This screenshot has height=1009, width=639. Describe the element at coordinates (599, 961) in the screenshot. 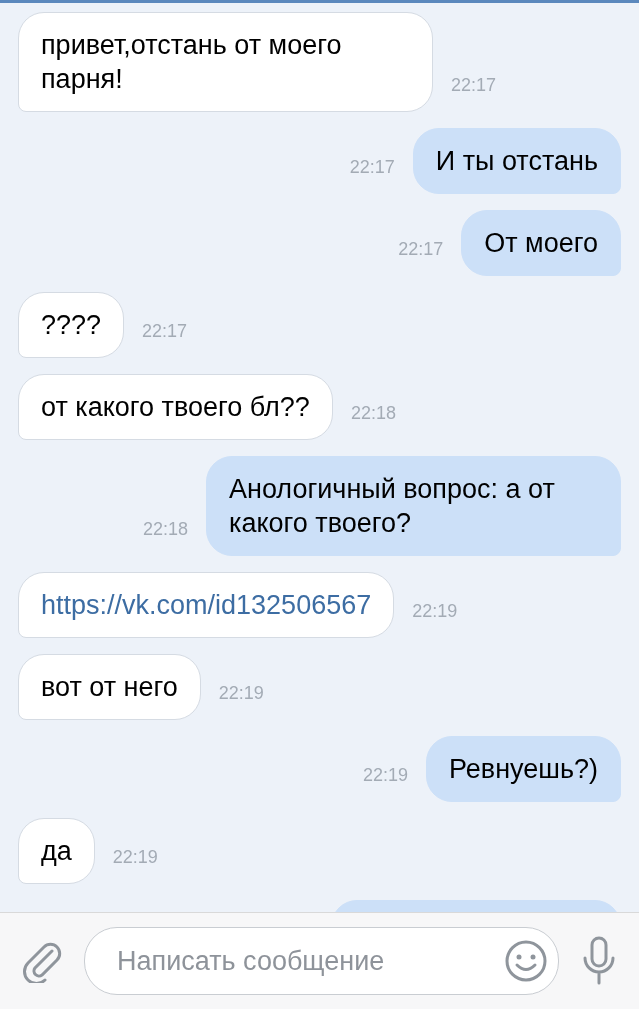

I see `microphone-icon` at that location.